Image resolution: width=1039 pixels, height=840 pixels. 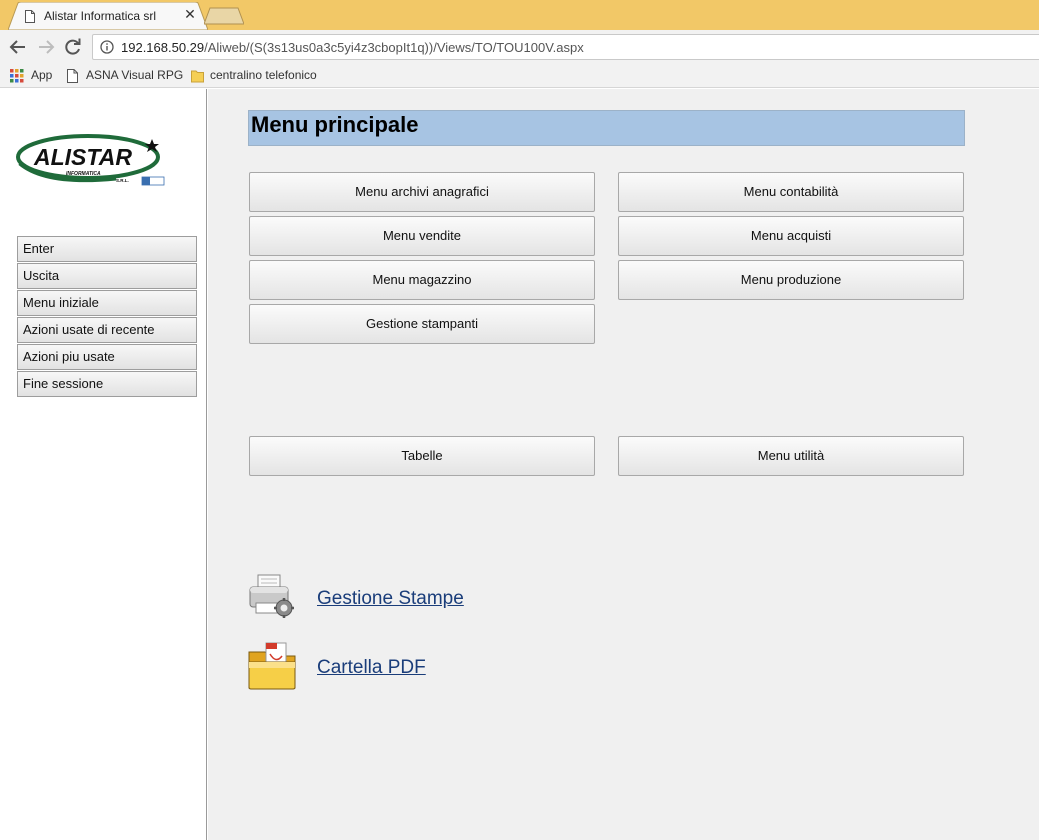 I want to click on menu-vendite-button: Menu vendite, so click(x=422, y=236).